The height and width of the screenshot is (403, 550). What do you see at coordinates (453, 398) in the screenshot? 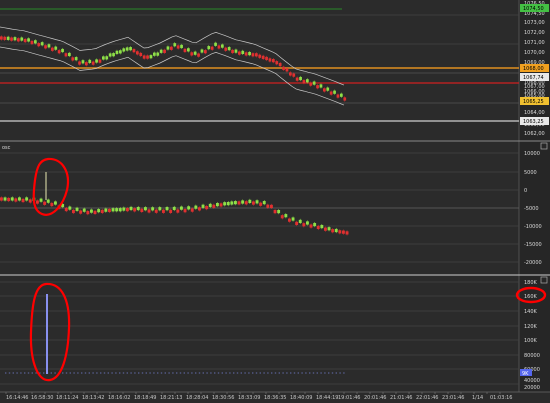
I see `x-axis-label: 23:01:46` at bounding box center [453, 398].